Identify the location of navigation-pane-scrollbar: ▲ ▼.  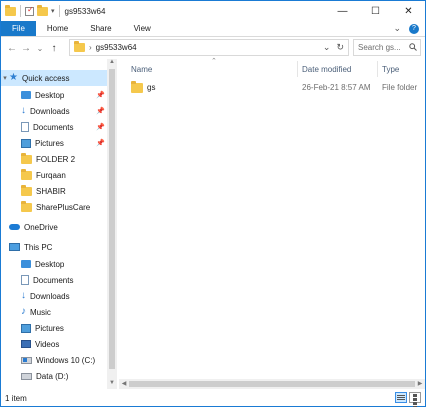
(112, 224).